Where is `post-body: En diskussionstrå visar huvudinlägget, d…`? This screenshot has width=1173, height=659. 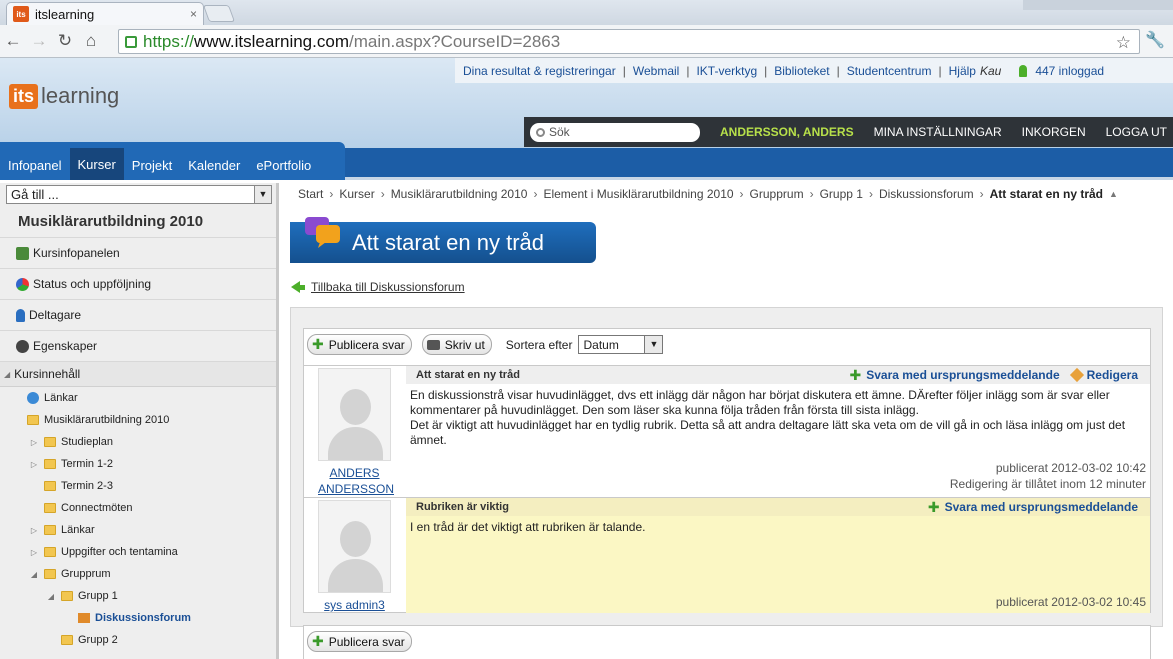 post-body: En diskussionstrå visar huvudinlägget, d… is located at coordinates (768, 417).